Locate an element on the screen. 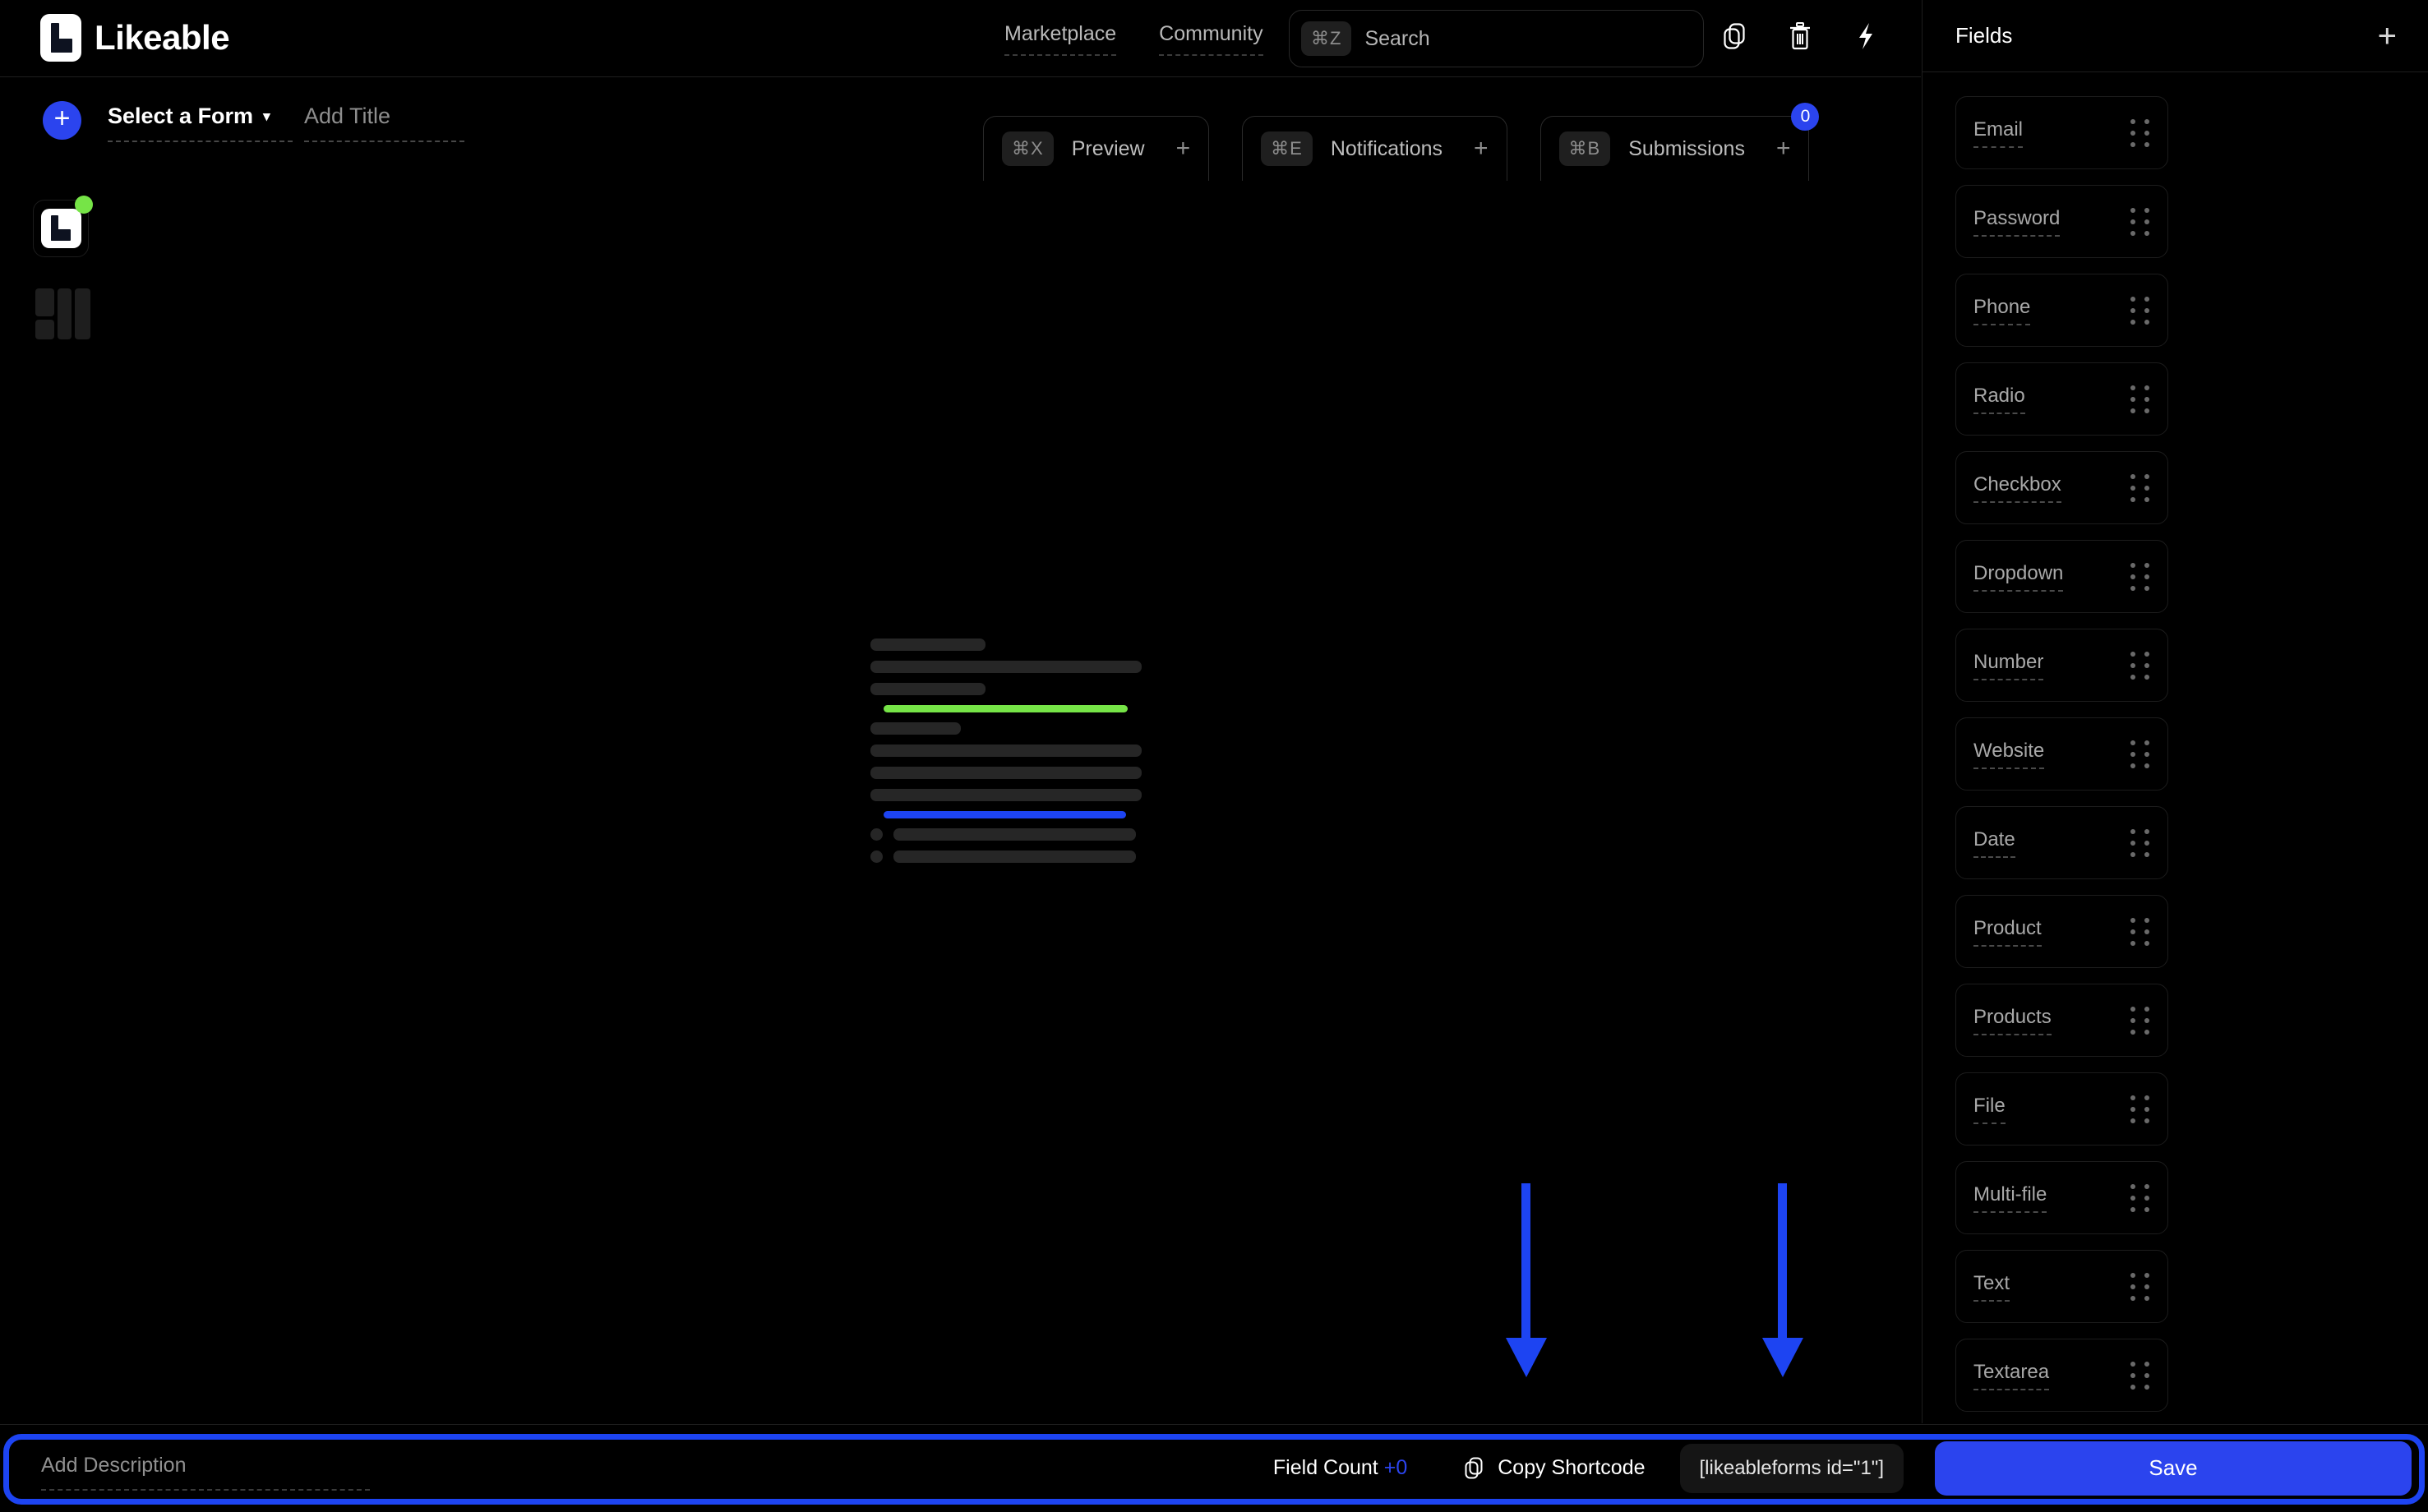  search-bar: ⌘Z Search is located at coordinates (1496, 39).